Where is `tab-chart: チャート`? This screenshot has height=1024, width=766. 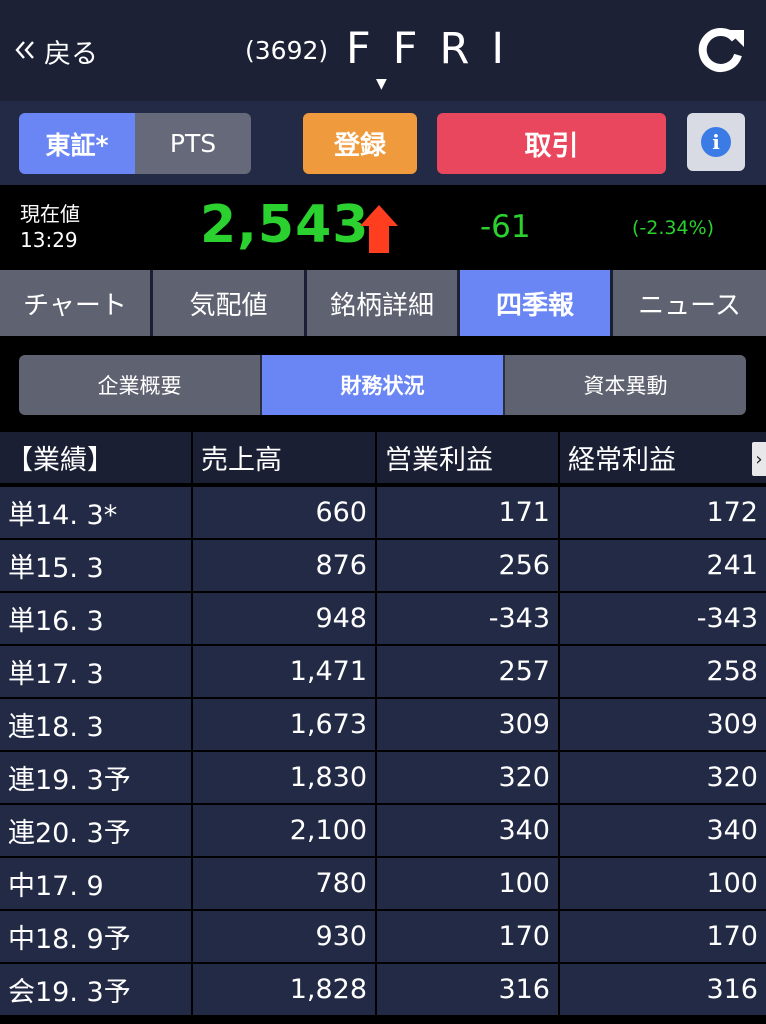
tab-chart: チャート is located at coordinates (76, 303).